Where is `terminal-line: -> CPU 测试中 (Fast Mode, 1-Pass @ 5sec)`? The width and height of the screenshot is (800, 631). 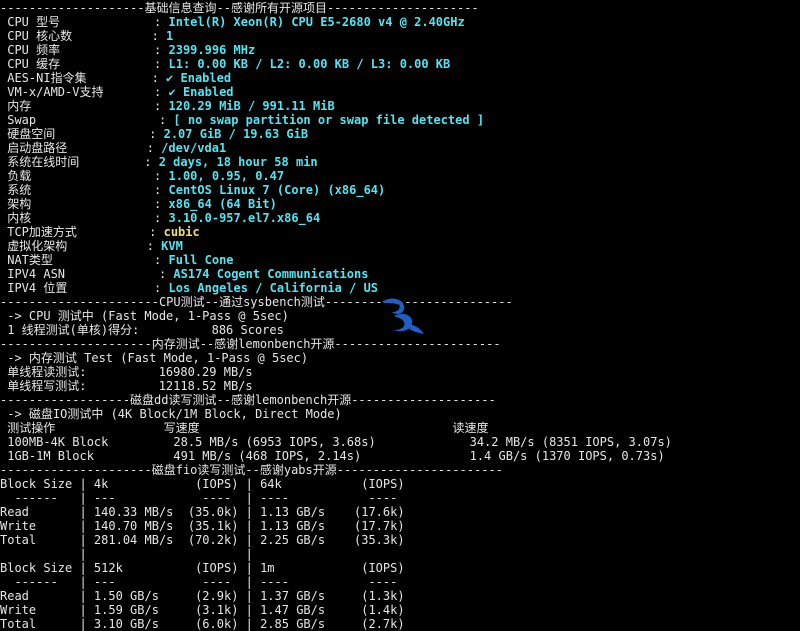
terminal-line: -> CPU 测试中 (Fast Mode, 1-Pass @ 5sec) is located at coordinates (144, 316).